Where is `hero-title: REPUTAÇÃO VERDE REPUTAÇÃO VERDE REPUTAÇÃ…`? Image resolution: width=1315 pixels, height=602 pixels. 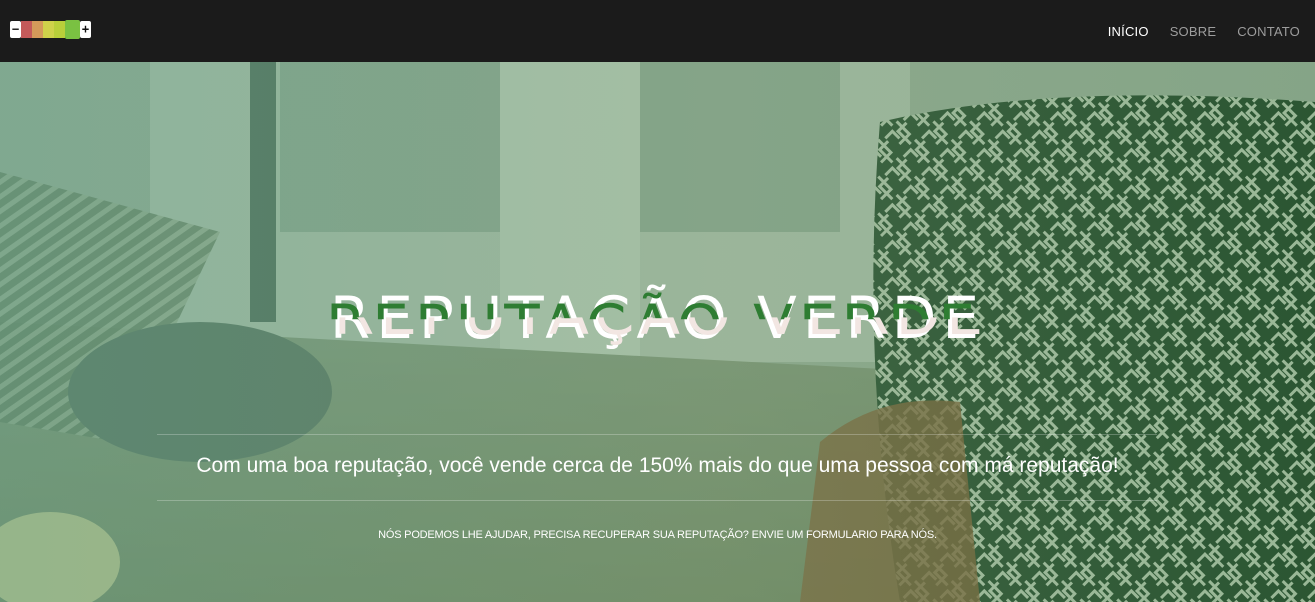 hero-title: REPUTAÇÃO VERDE REPUTAÇÃO VERDE REPUTAÇÃ… is located at coordinates (657, 318).